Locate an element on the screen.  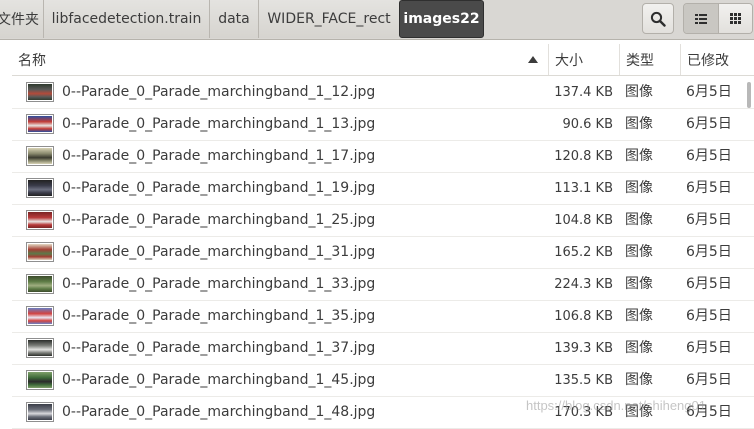
breadcrumb-label: WIDER_FACE_rect is located at coordinates (329, 19).